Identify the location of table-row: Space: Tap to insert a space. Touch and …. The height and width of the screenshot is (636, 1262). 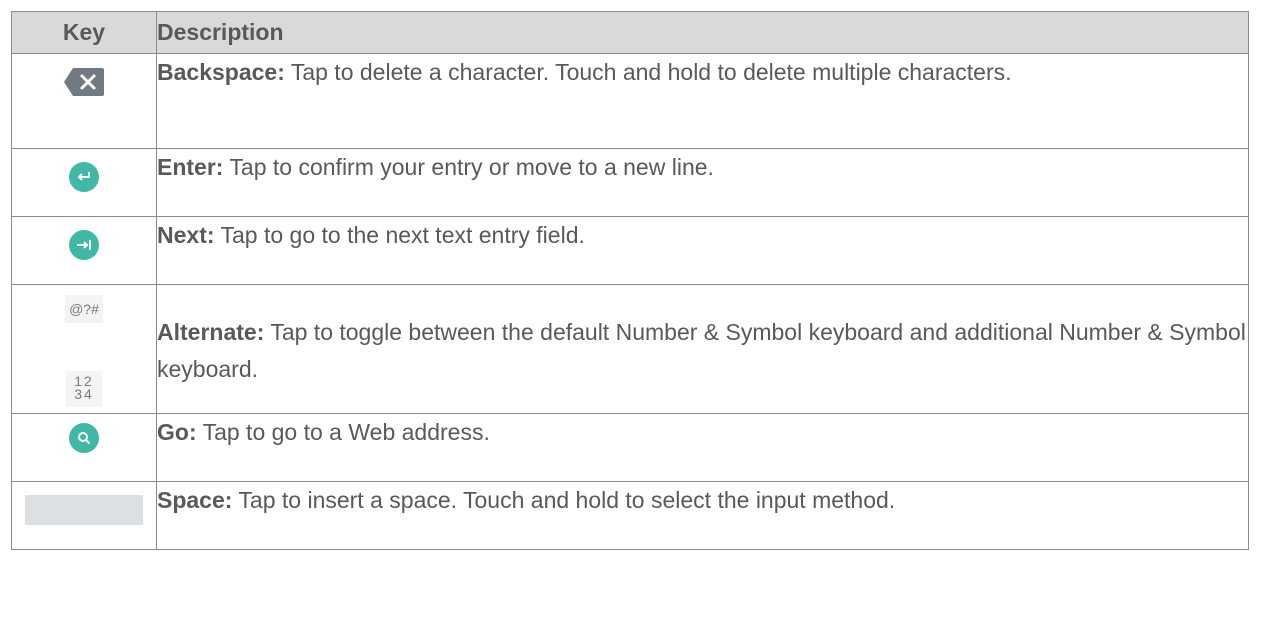
(630, 515).